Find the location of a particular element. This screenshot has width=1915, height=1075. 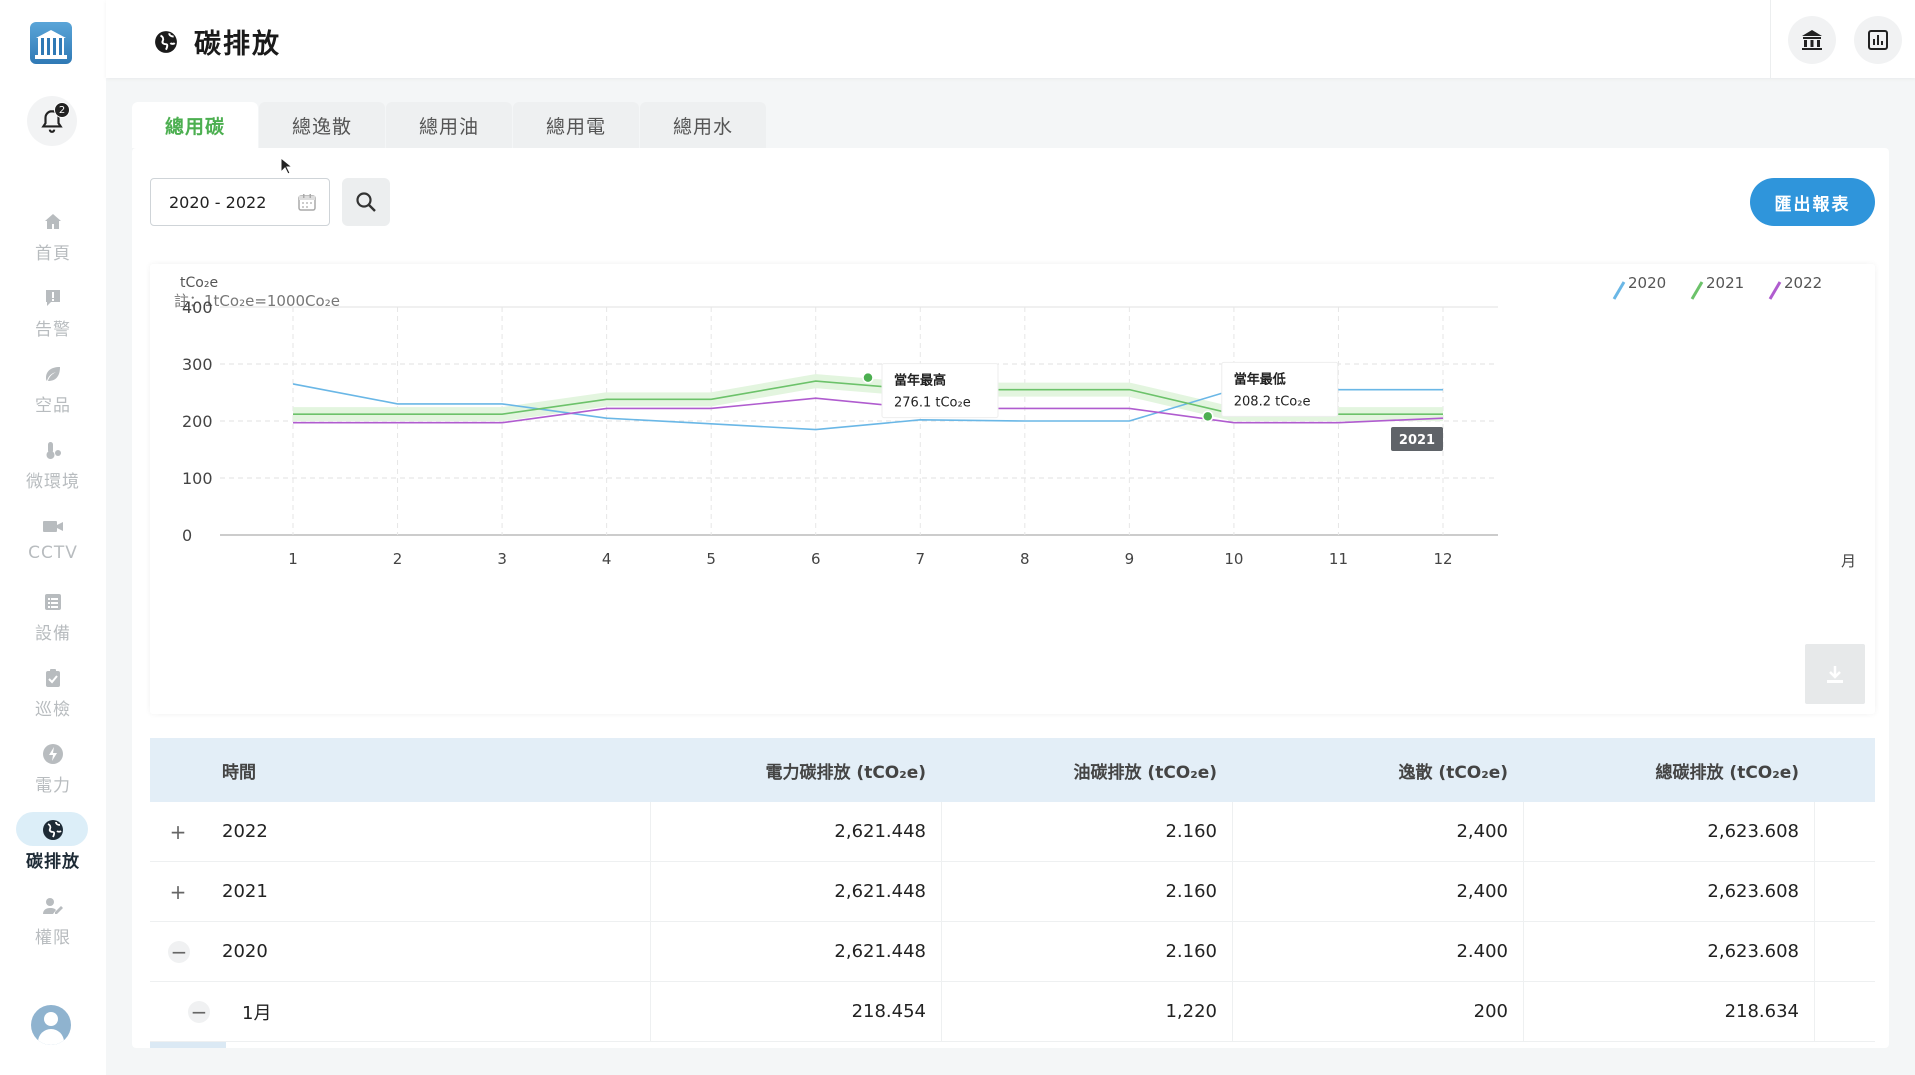

y-tick-label: 100 is located at coordinates (197, 478).